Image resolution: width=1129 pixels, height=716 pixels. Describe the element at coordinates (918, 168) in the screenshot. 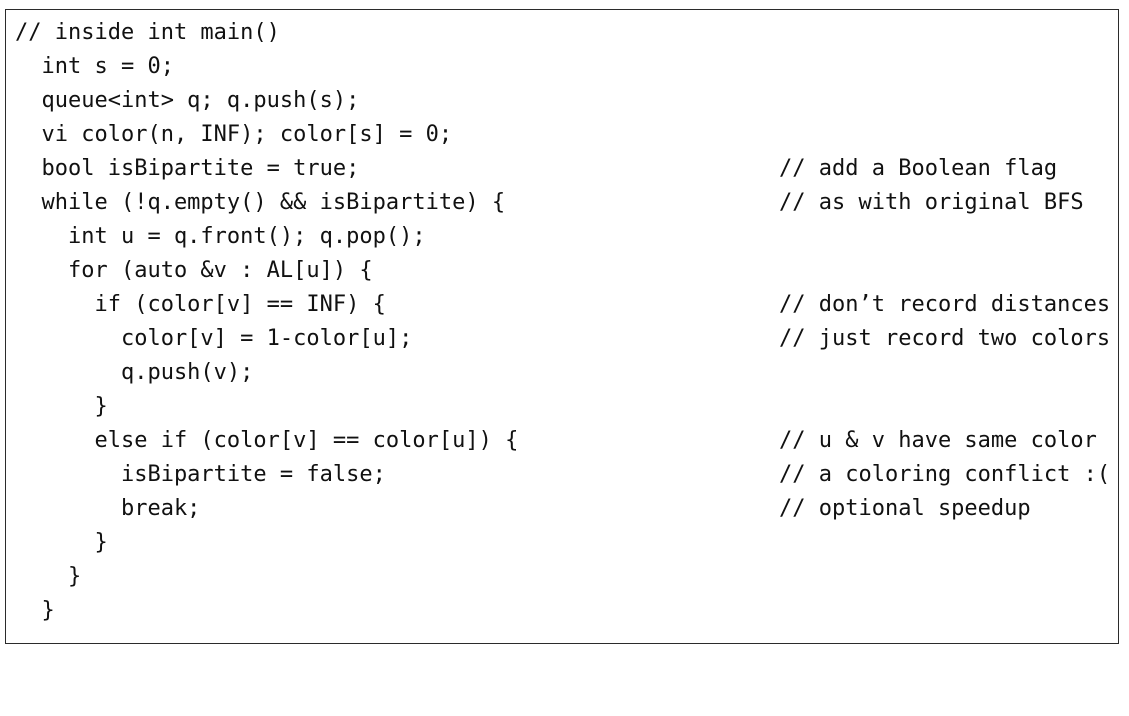

I see `code-comment: // add a Boolean flag` at that location.